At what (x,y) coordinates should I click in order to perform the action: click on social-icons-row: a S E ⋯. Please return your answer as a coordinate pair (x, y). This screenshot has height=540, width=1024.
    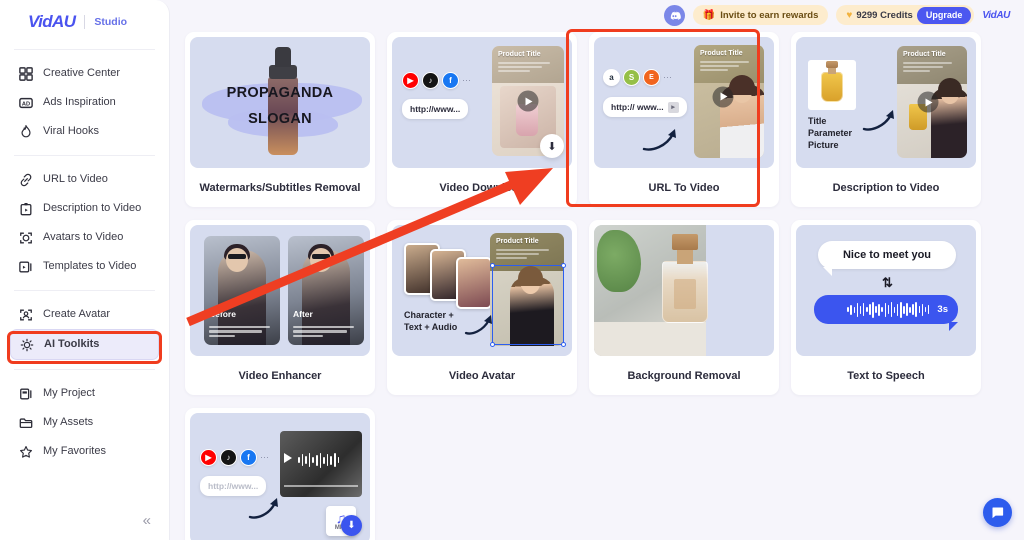
    Looking at the image, I should click on (638, 77).